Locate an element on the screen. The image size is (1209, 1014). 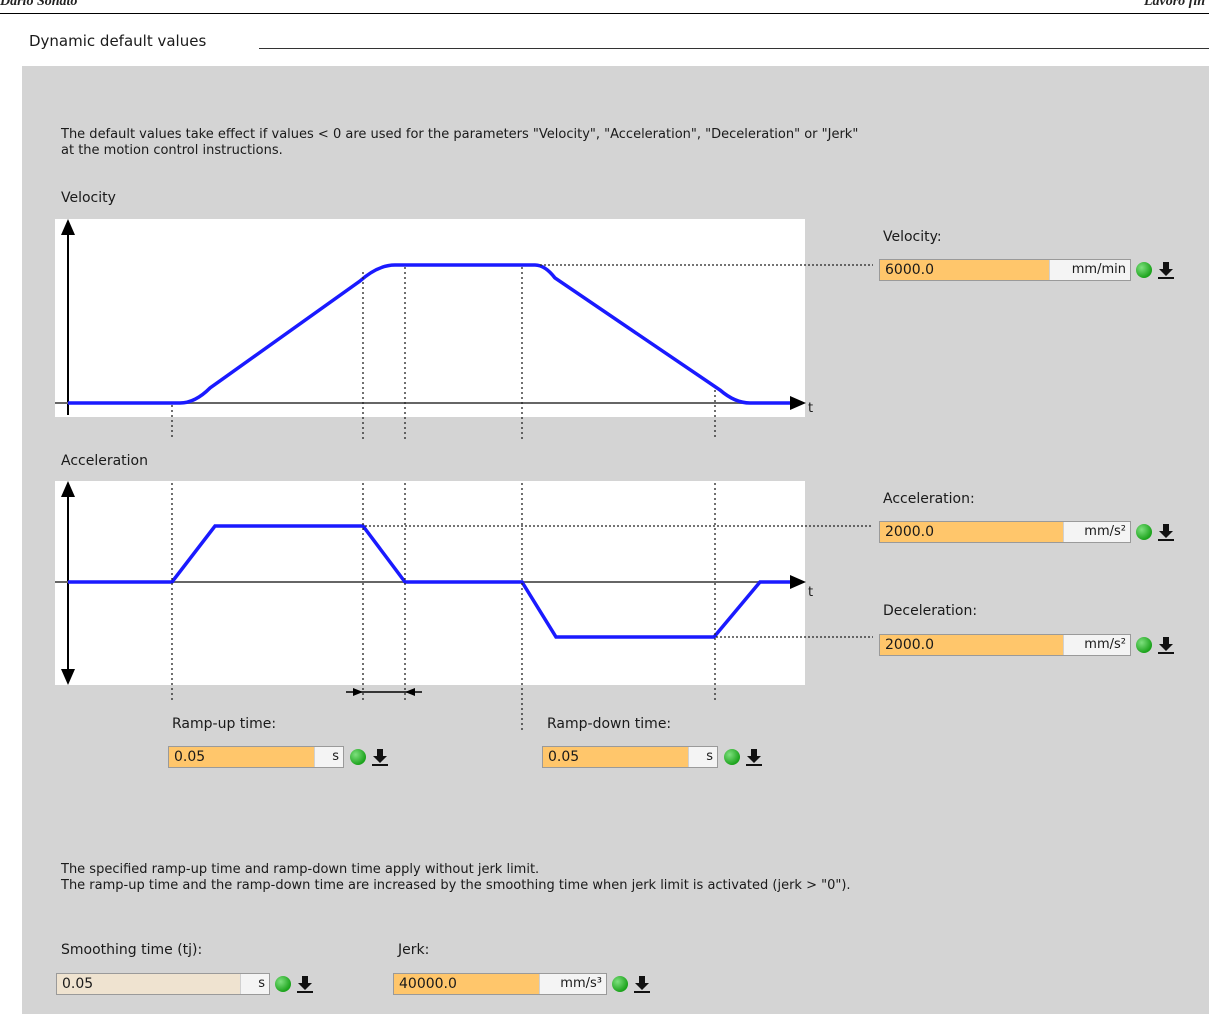
velocity-time-axis-label: t is located at coordinates (811, 408).